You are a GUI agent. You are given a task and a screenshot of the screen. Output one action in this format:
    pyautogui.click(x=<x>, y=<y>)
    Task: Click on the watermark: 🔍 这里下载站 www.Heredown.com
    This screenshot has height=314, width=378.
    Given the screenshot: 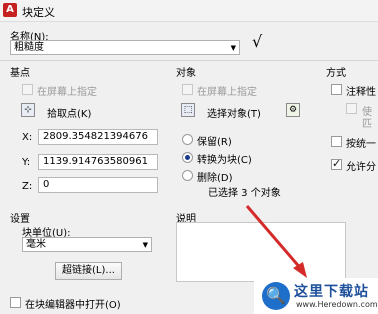 What is the action you would take?
    pyautogui.click(x=316, y=296)
    